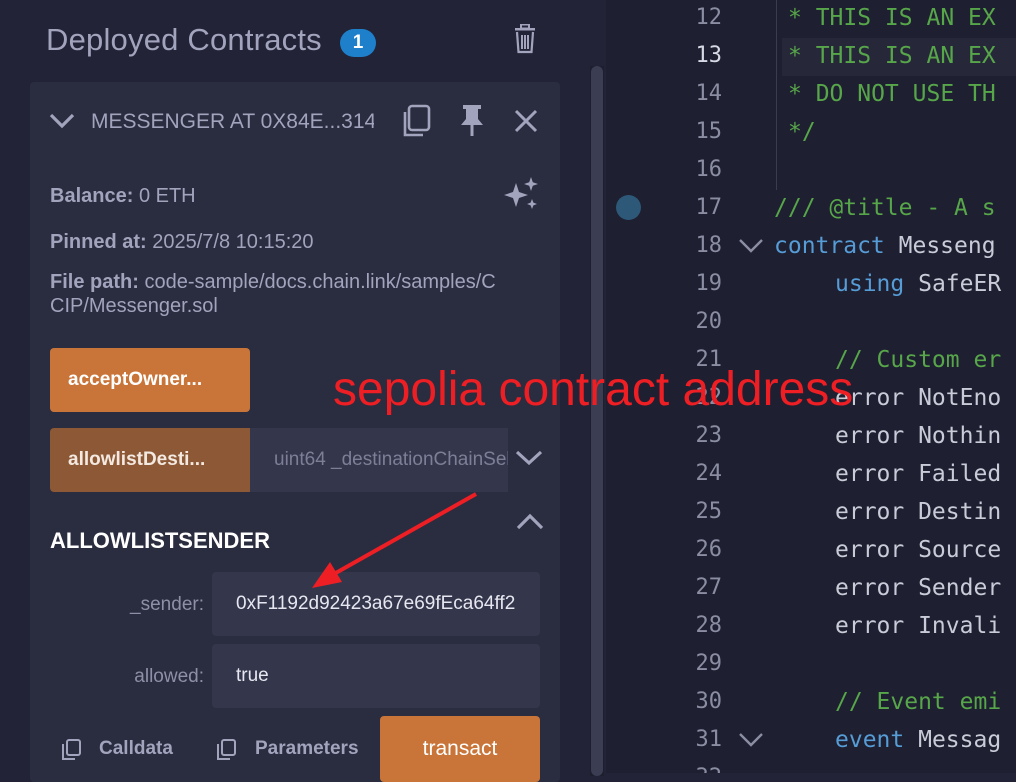 This screenshot has width=1016, height=782. Describe the element at coordinates (376, 676) in the screenshot. I see `allowed-input: true` at that location.